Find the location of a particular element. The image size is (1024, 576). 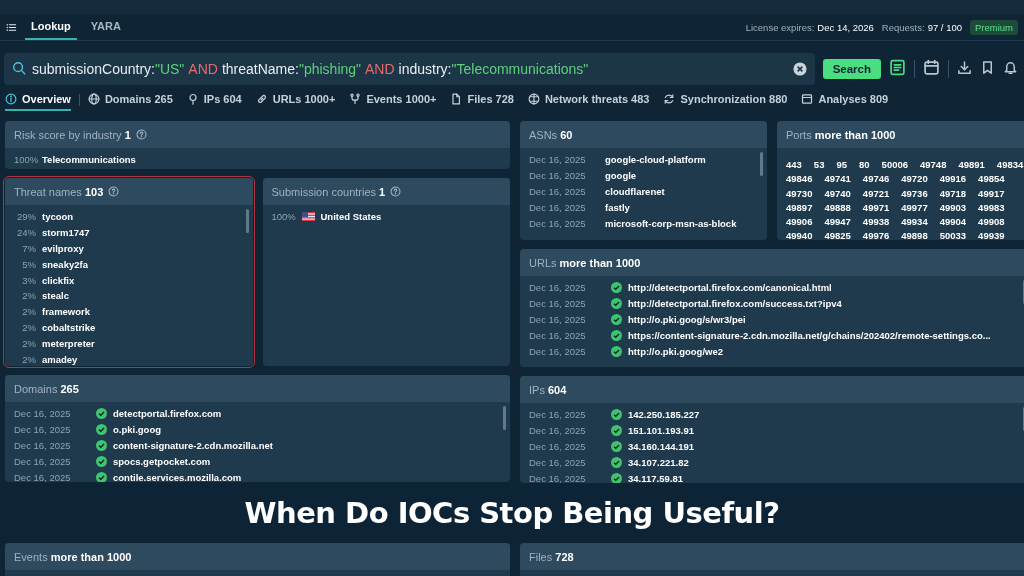

panel-title: Files 728 is located at coordinates (551, 556).